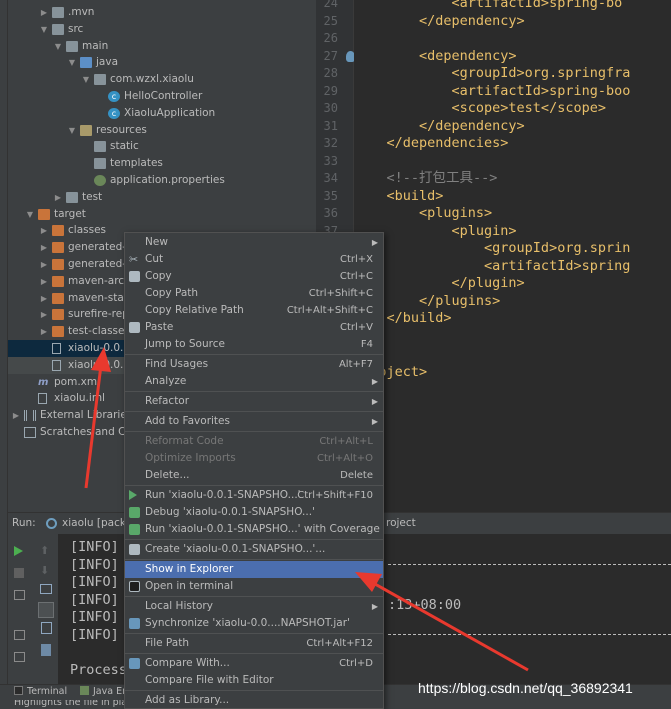 This screenshot has height=709, width=671. What do you see at coordinates (184, 441) in the screenshot?
I see `menu-item-label: Reformat Code` at bounding box center [184, 441].